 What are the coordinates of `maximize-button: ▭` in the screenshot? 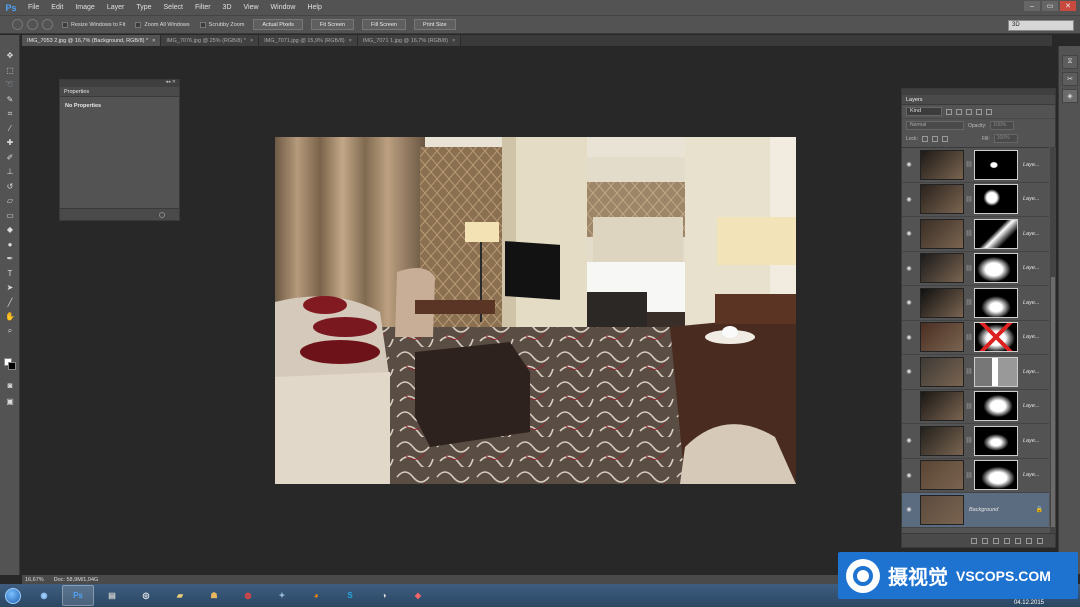 It's located at (1050, 6).